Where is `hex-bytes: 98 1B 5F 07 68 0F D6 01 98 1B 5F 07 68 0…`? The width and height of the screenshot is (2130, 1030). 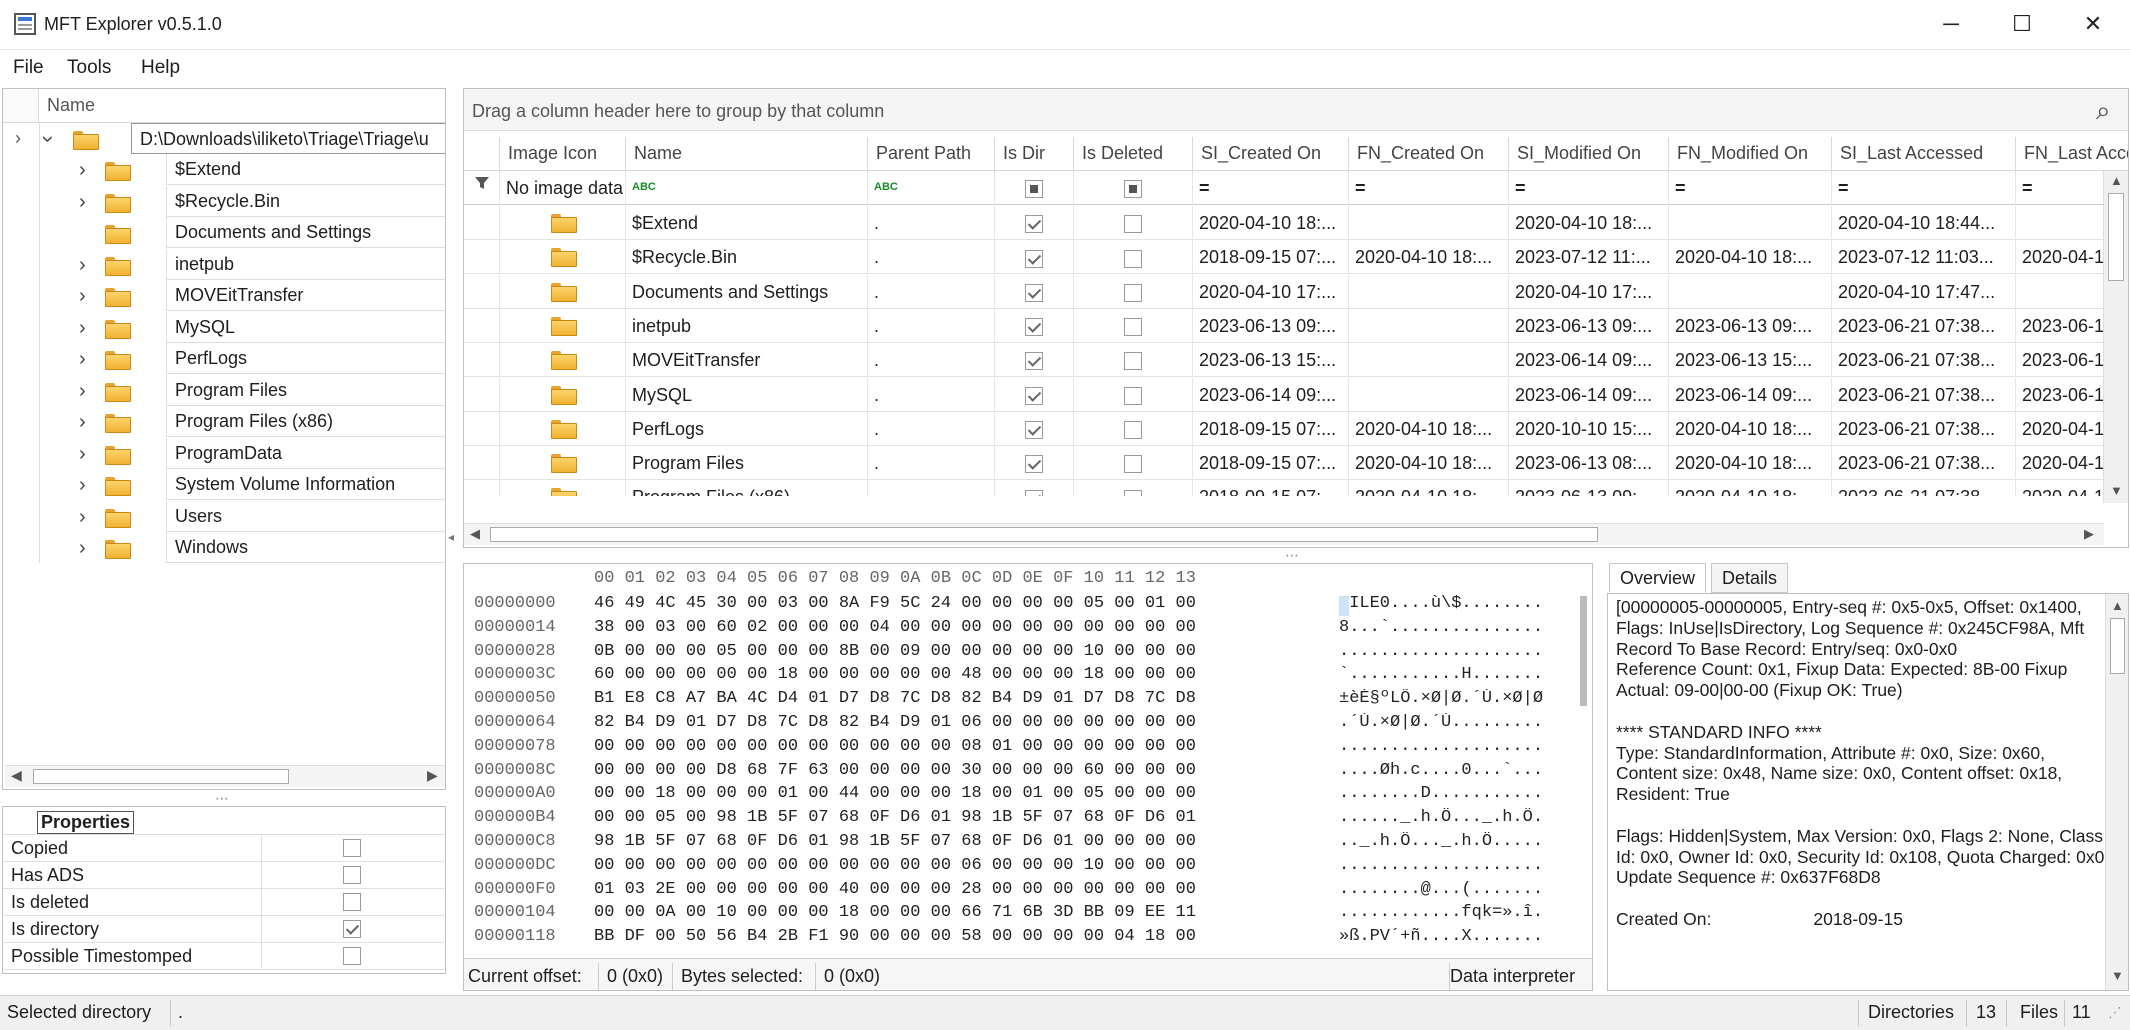 hex-bytes: 98 1B 5F 07 68 0F D6 01 98 1B 5F 07 68 0… is located at coordinates (895, 841).